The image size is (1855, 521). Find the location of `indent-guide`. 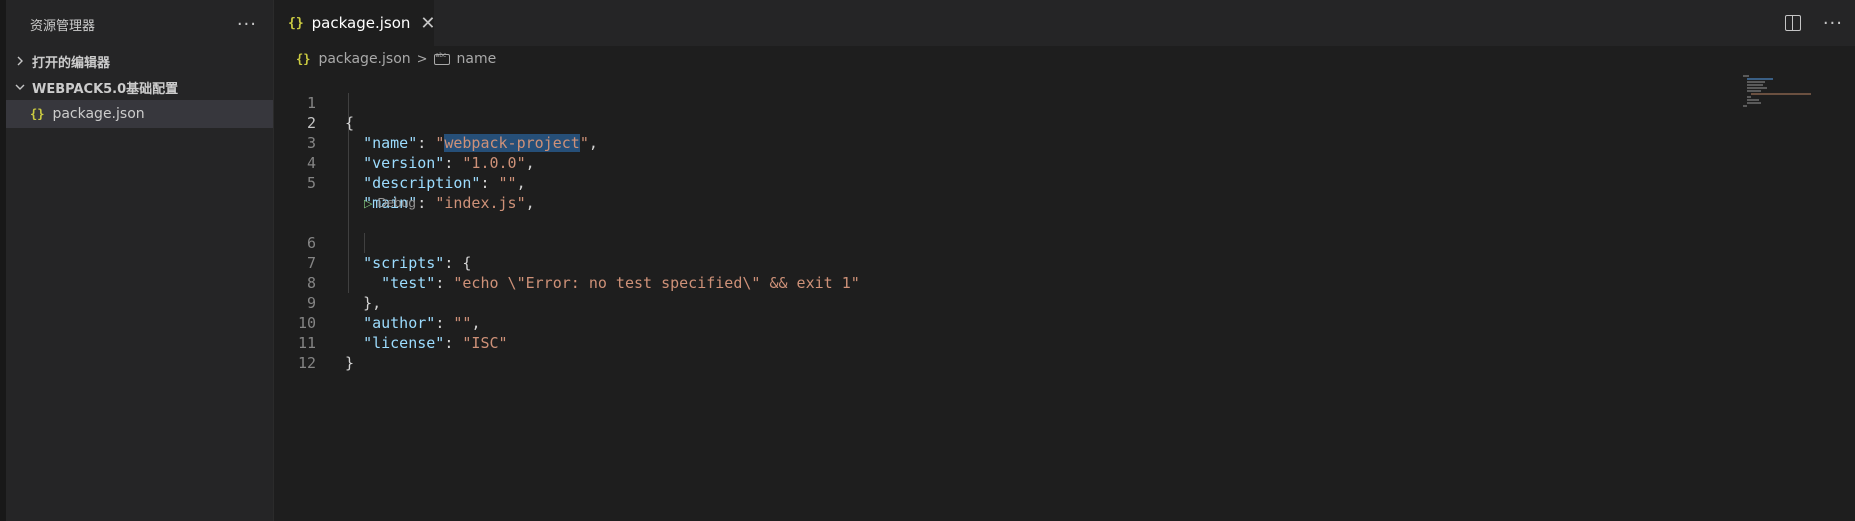

indent-guide is located at coordinates (364, 243).